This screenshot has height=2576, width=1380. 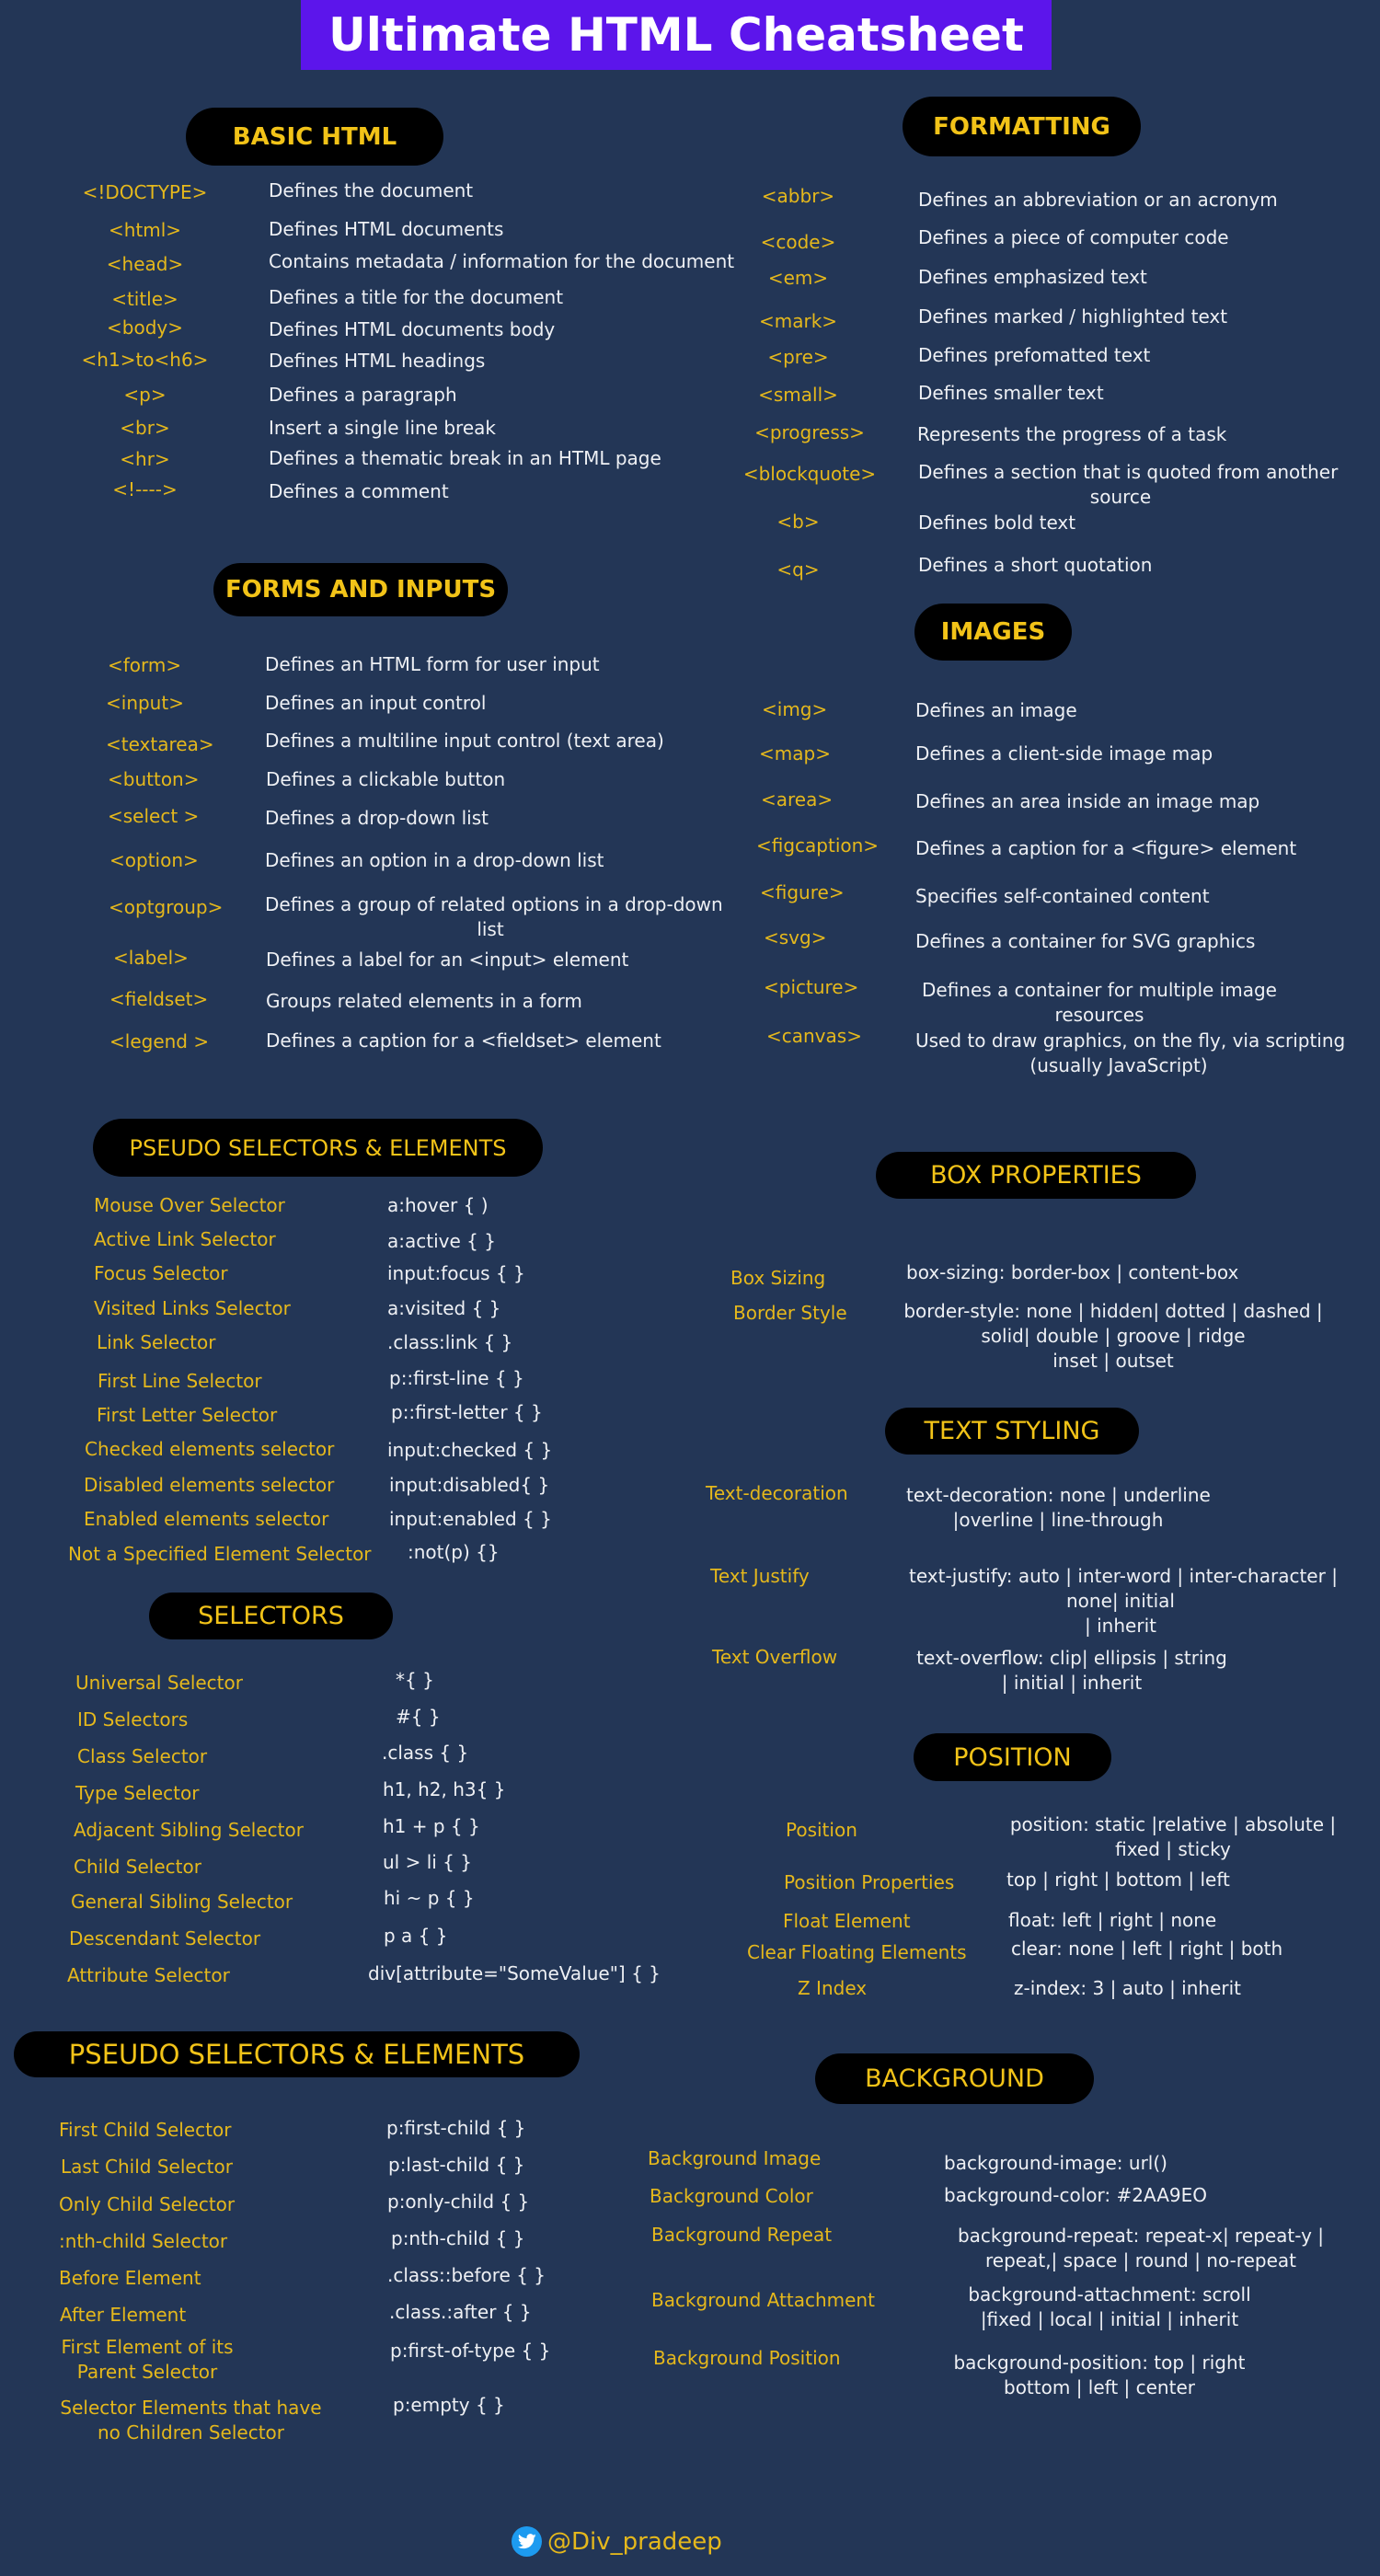 What do you see at coordinates (491, 929) in the screenshot?
I see `description-line: list` at bounding box center [491, 929].